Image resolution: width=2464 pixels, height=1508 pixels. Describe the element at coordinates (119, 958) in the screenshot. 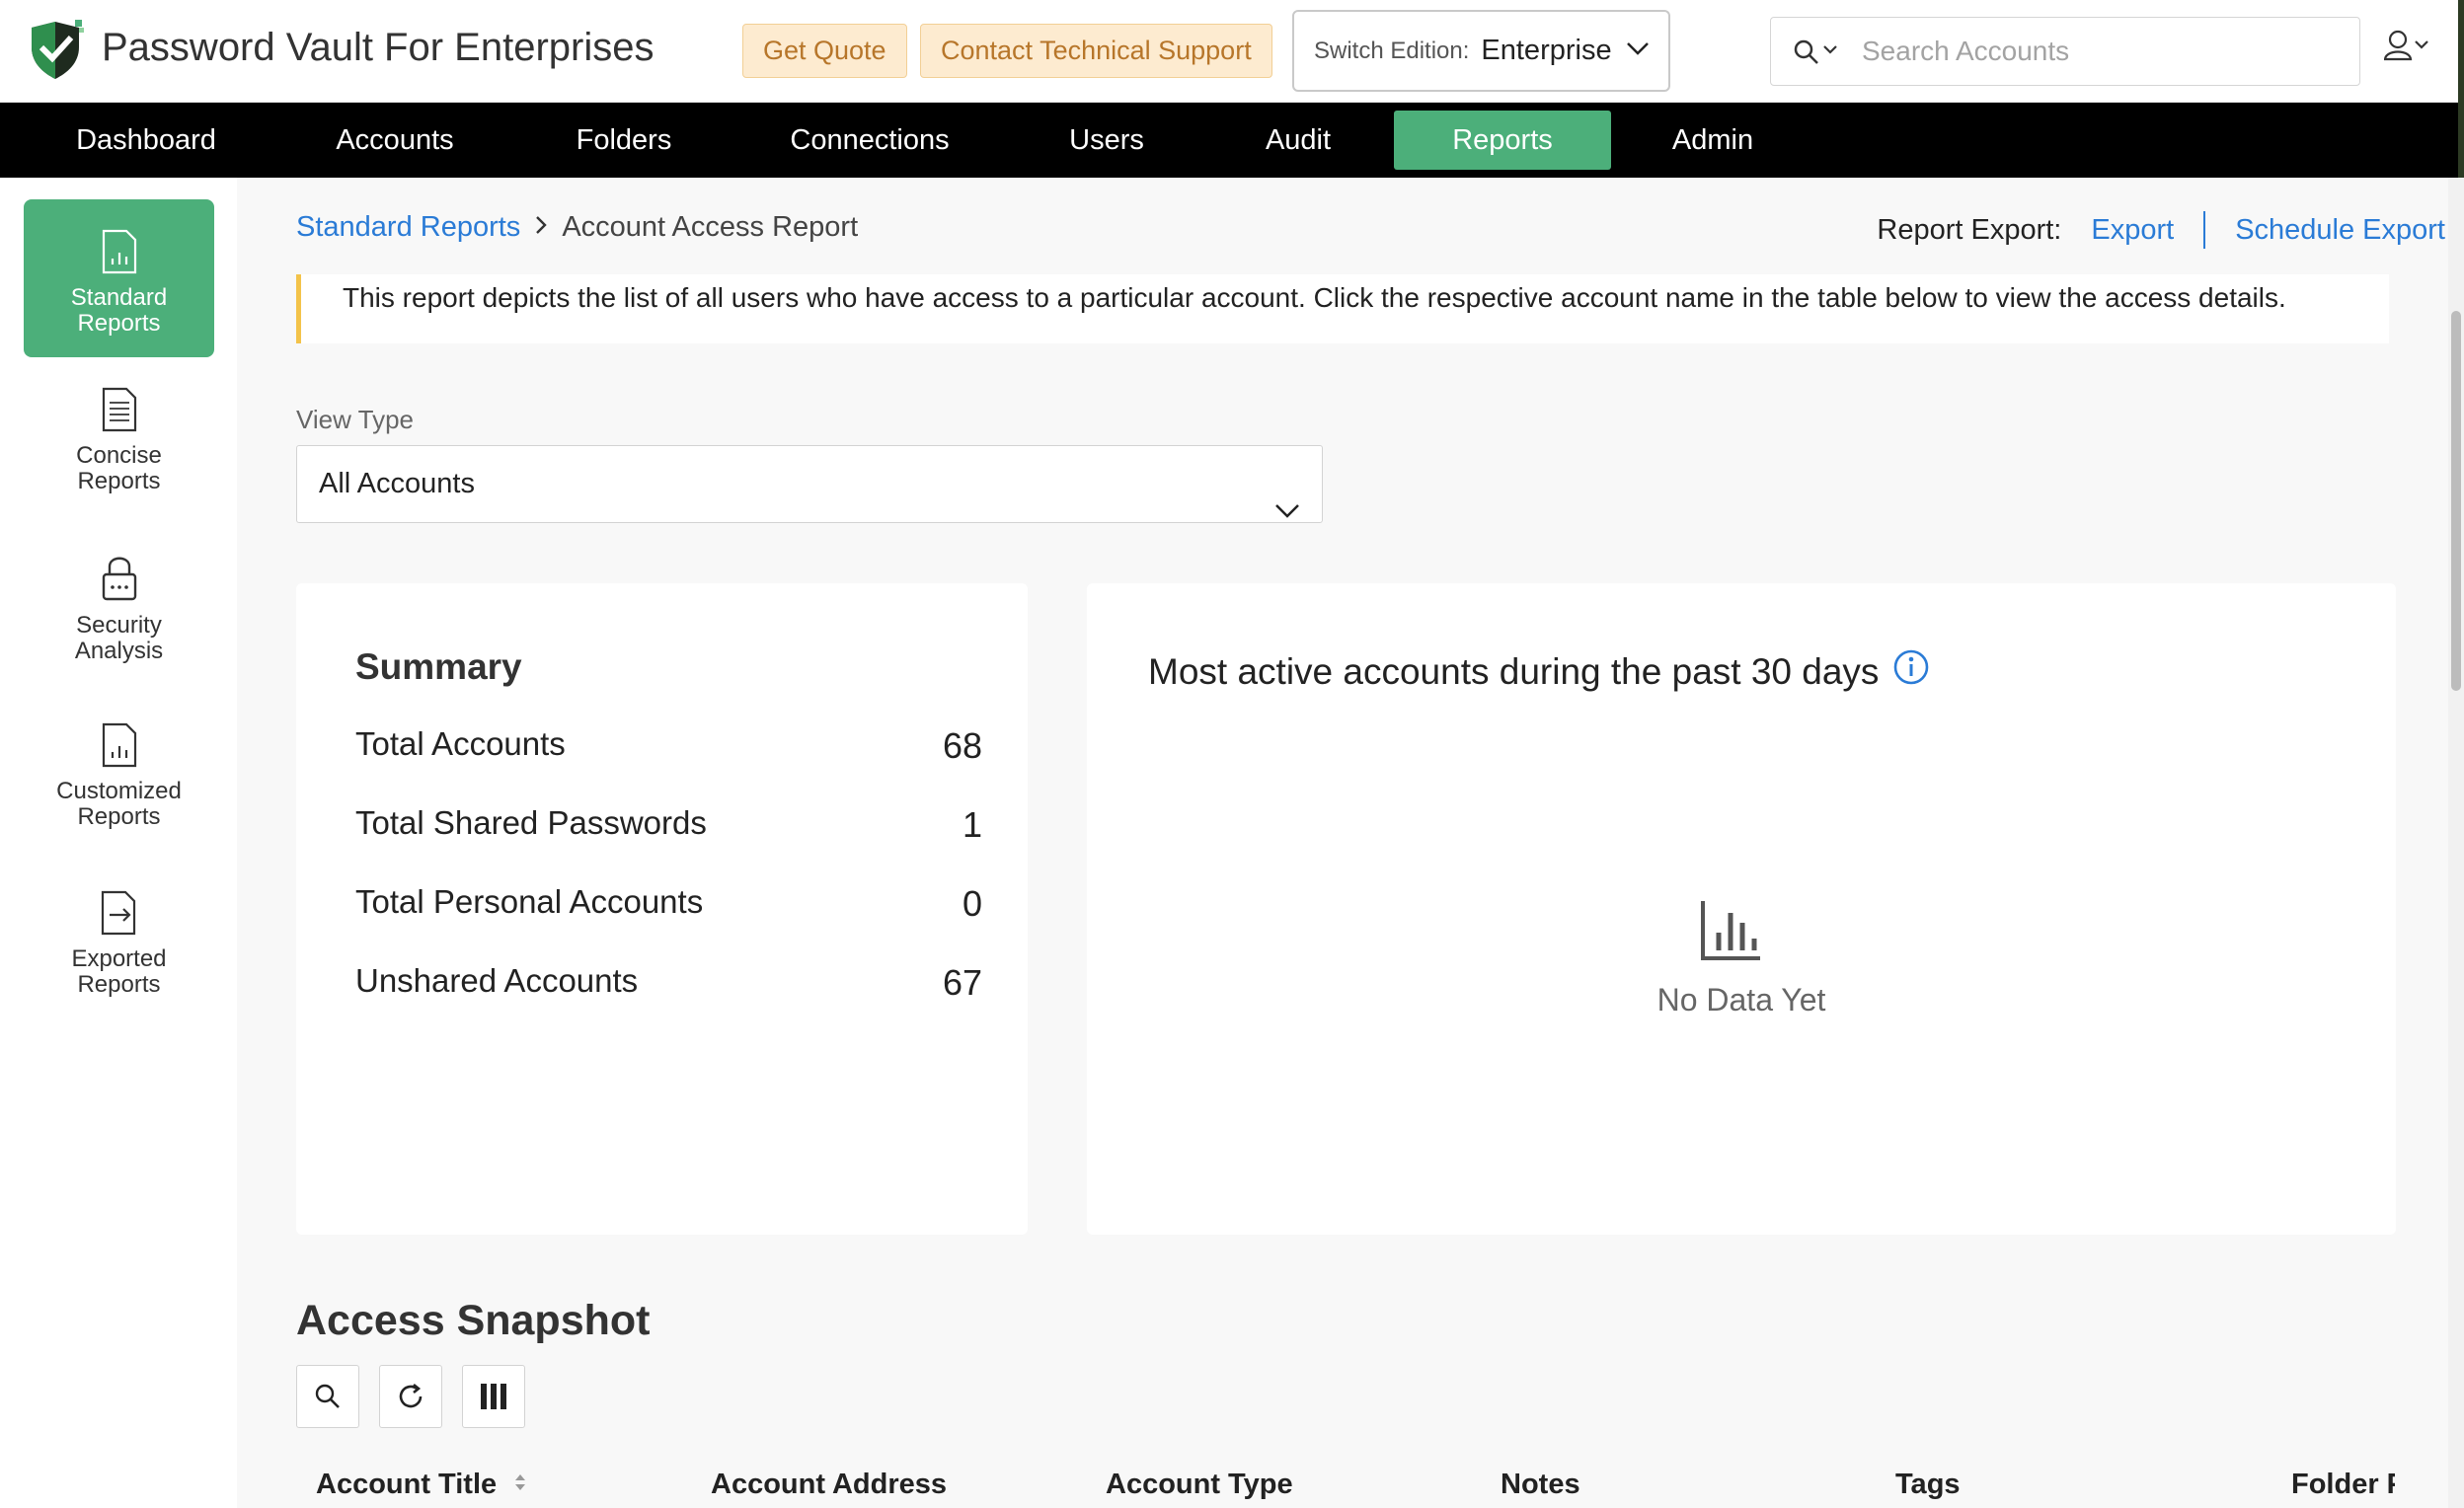

I see `sidebar-label: Exported` at that location.